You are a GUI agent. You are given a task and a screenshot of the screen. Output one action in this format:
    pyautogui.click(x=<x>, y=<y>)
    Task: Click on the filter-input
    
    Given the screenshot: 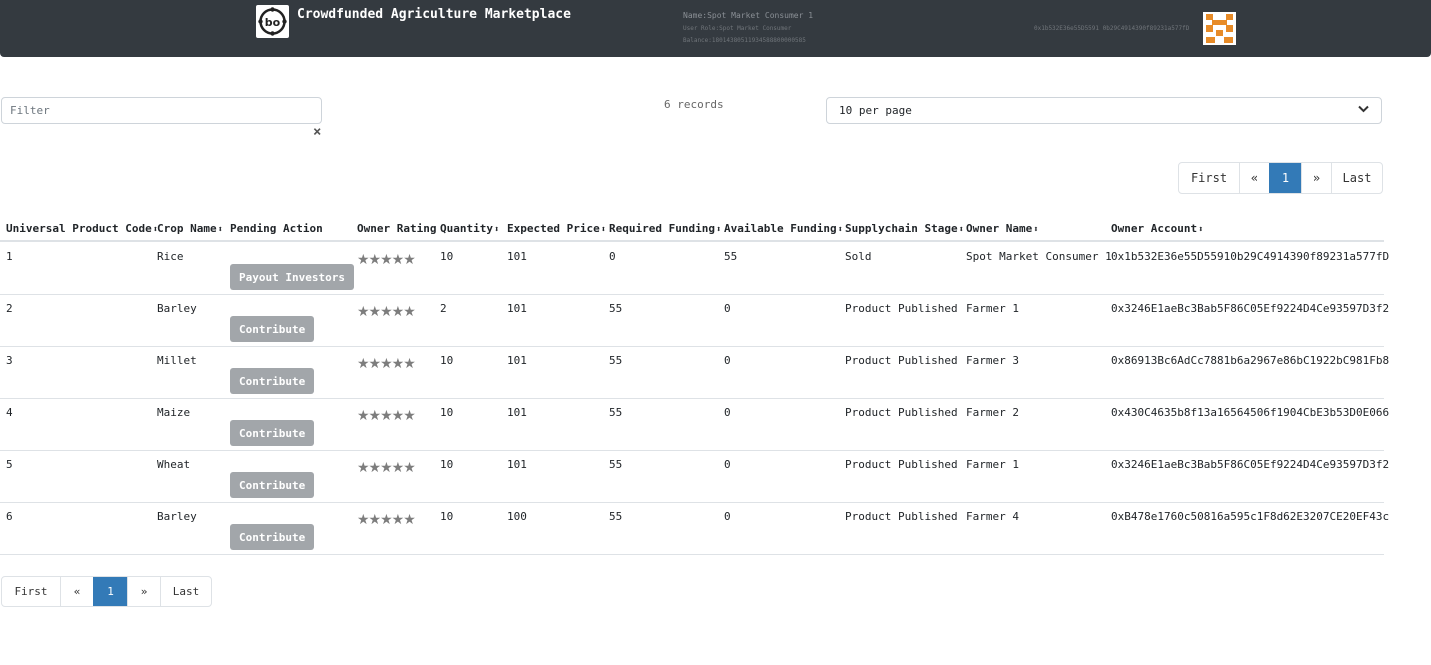 What is the action you would take?
    pyautogui.click(x=161, y=110)
    